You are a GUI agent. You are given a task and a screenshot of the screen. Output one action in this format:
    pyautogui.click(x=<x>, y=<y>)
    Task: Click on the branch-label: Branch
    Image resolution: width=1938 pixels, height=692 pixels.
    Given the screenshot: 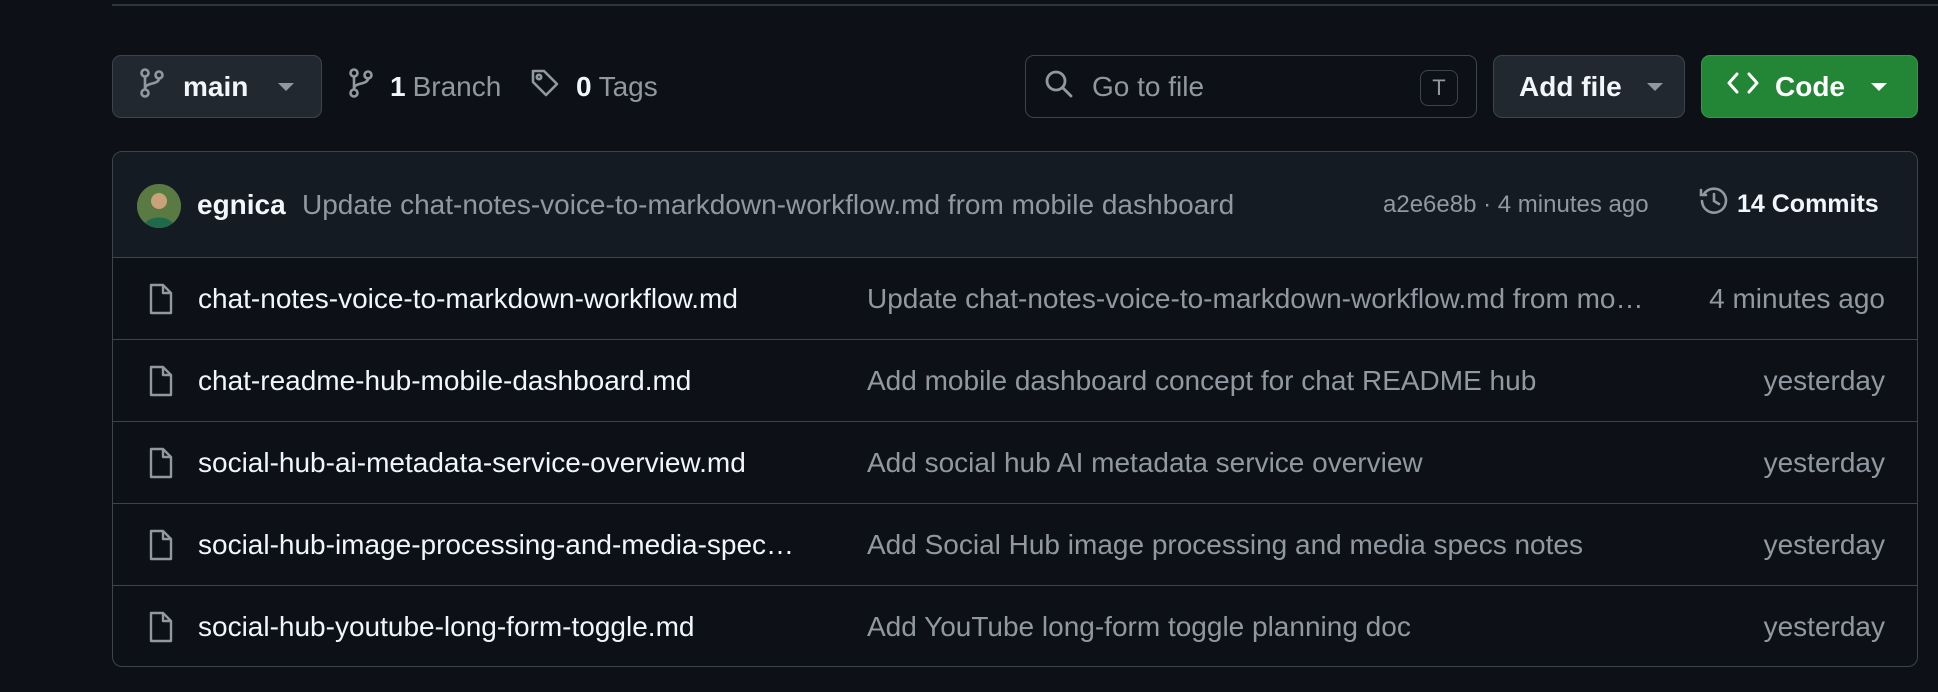 What is the action you would take?
    pyautogui.click(x=457, y=86)
    